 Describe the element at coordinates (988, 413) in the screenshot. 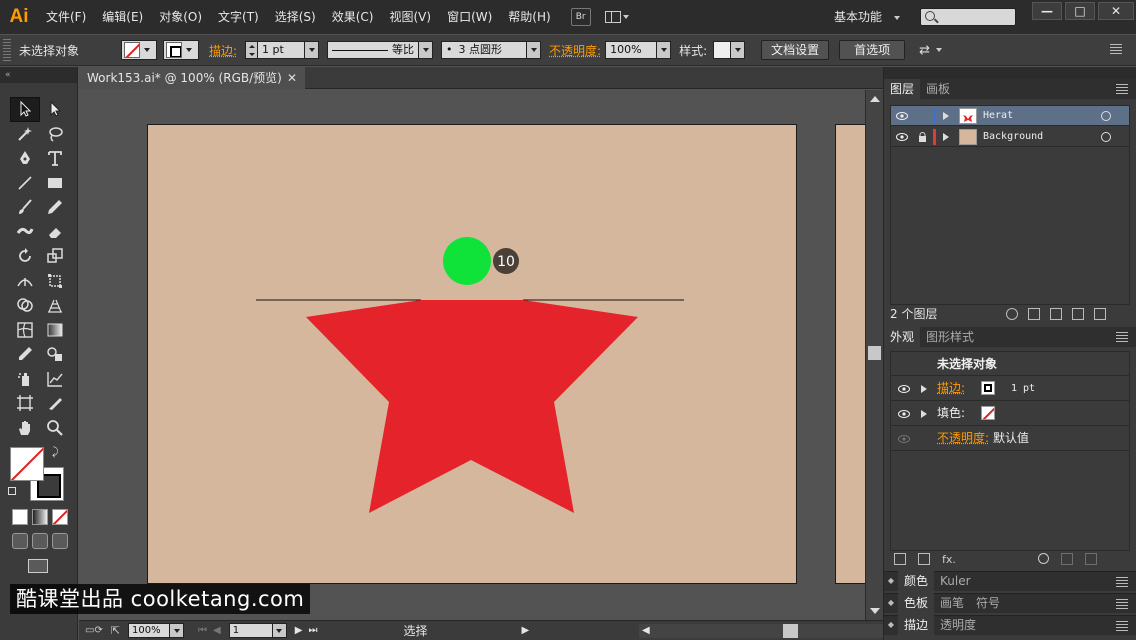

I see `none-swatch-icon` at that location.